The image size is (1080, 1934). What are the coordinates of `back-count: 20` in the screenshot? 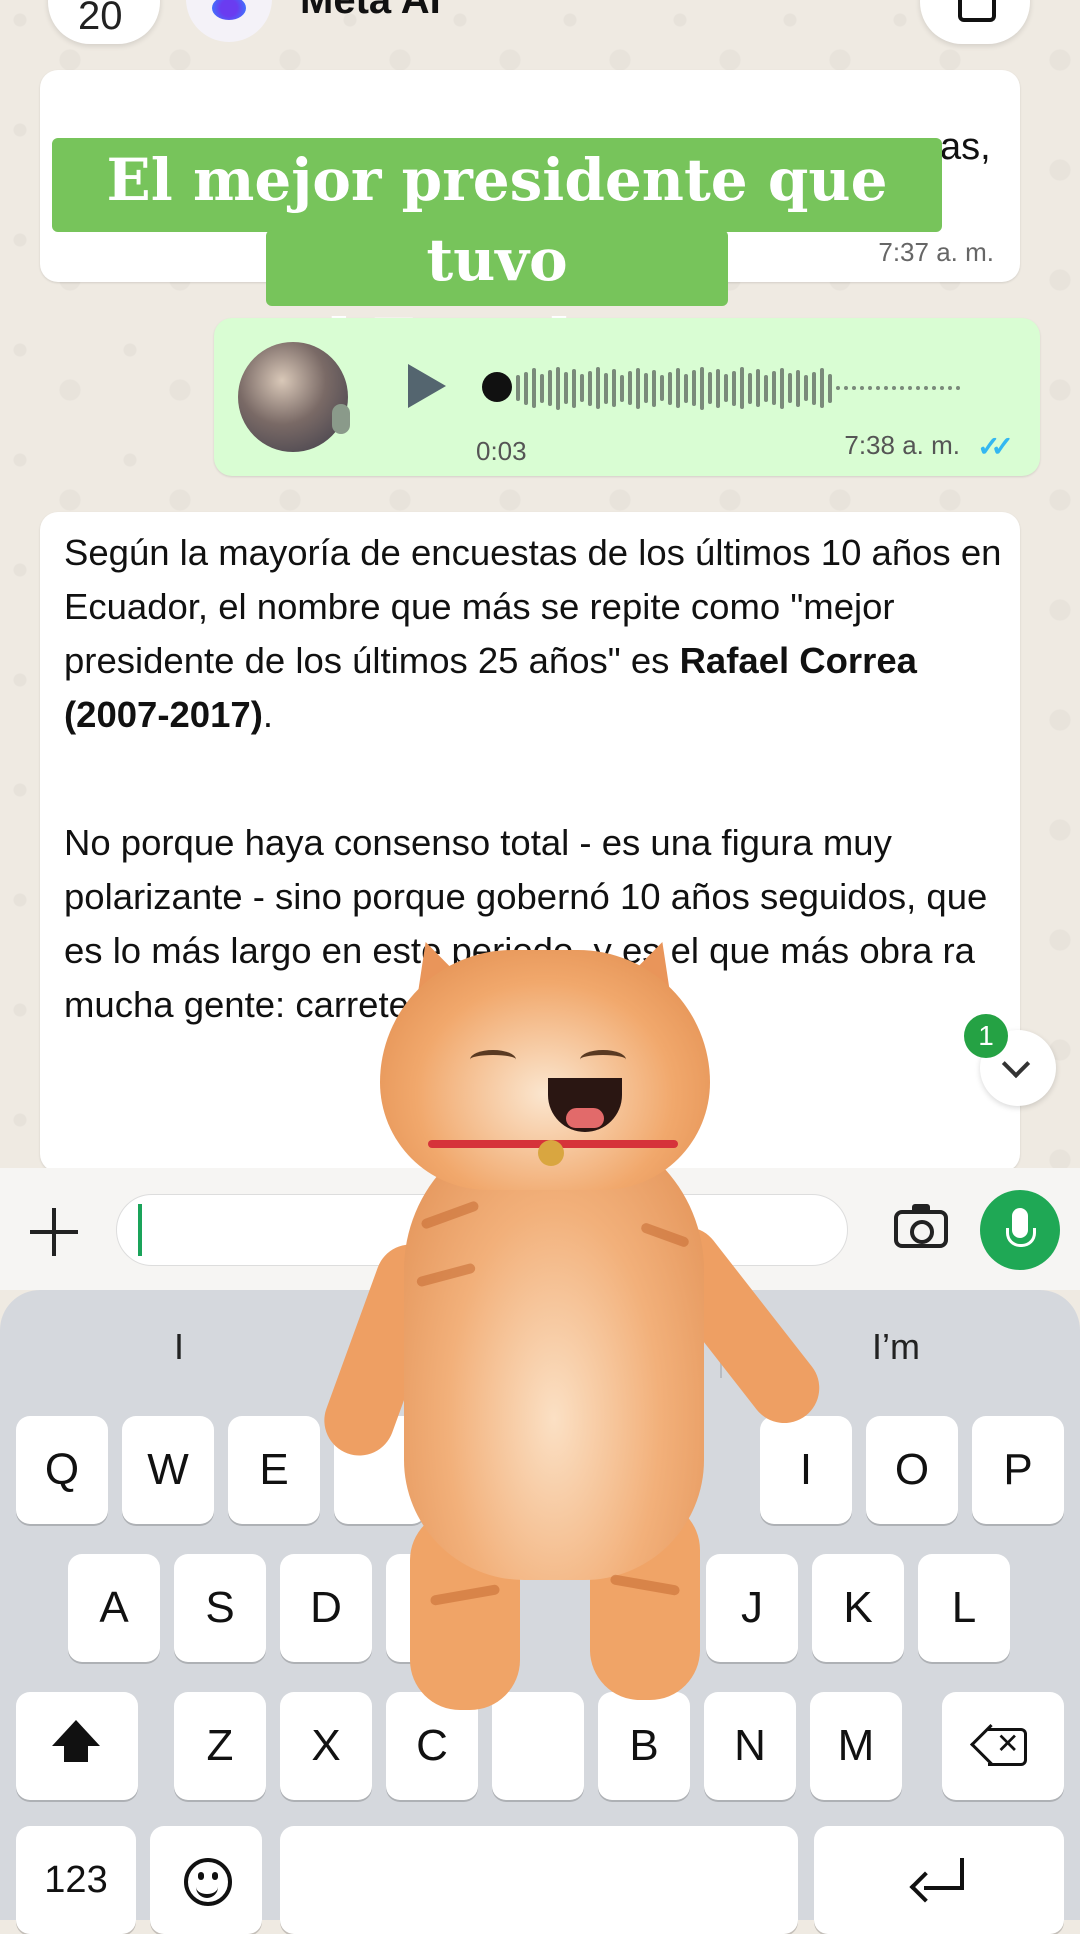 It's located at (100, 19).